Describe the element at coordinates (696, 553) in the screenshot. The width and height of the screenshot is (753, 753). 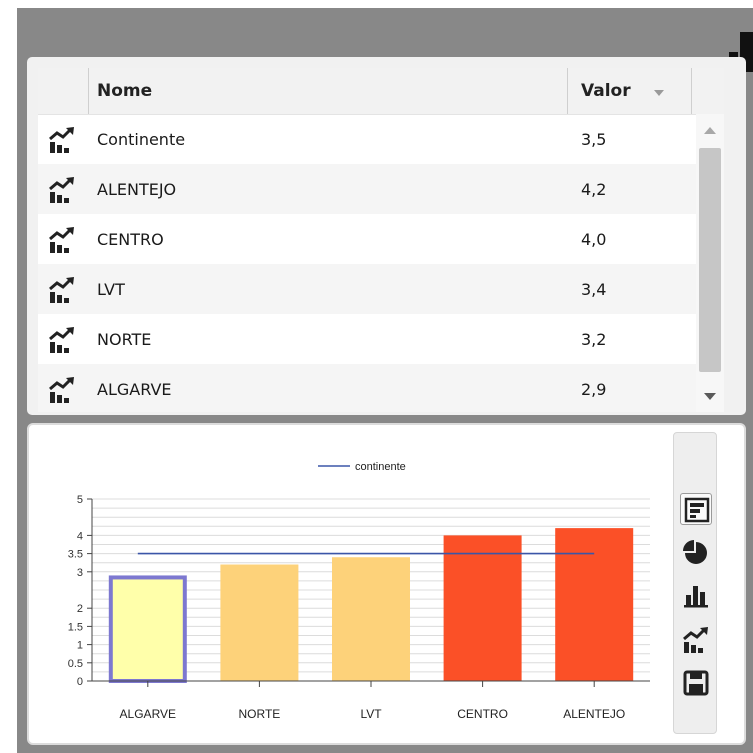
I see `pie-chart-icon` at that location.